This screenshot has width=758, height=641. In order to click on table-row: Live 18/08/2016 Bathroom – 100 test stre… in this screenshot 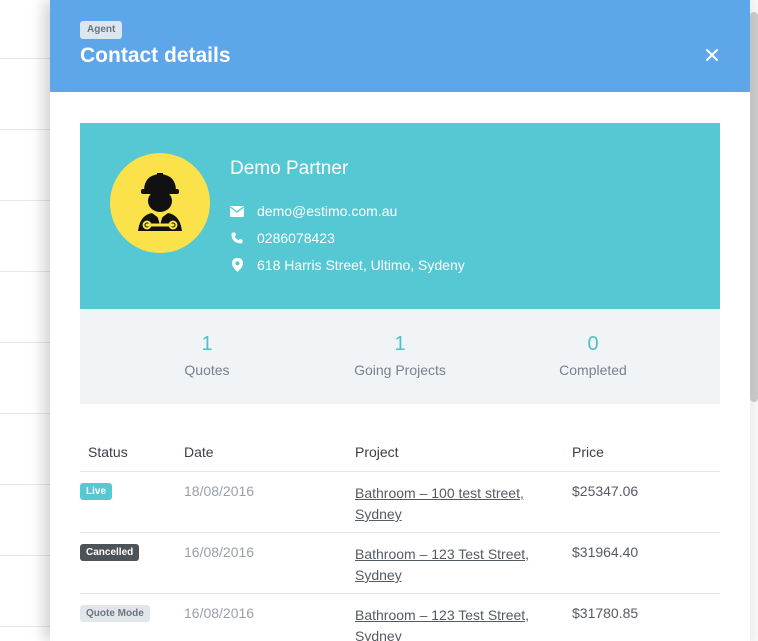, I will do `click(400, 501)`.